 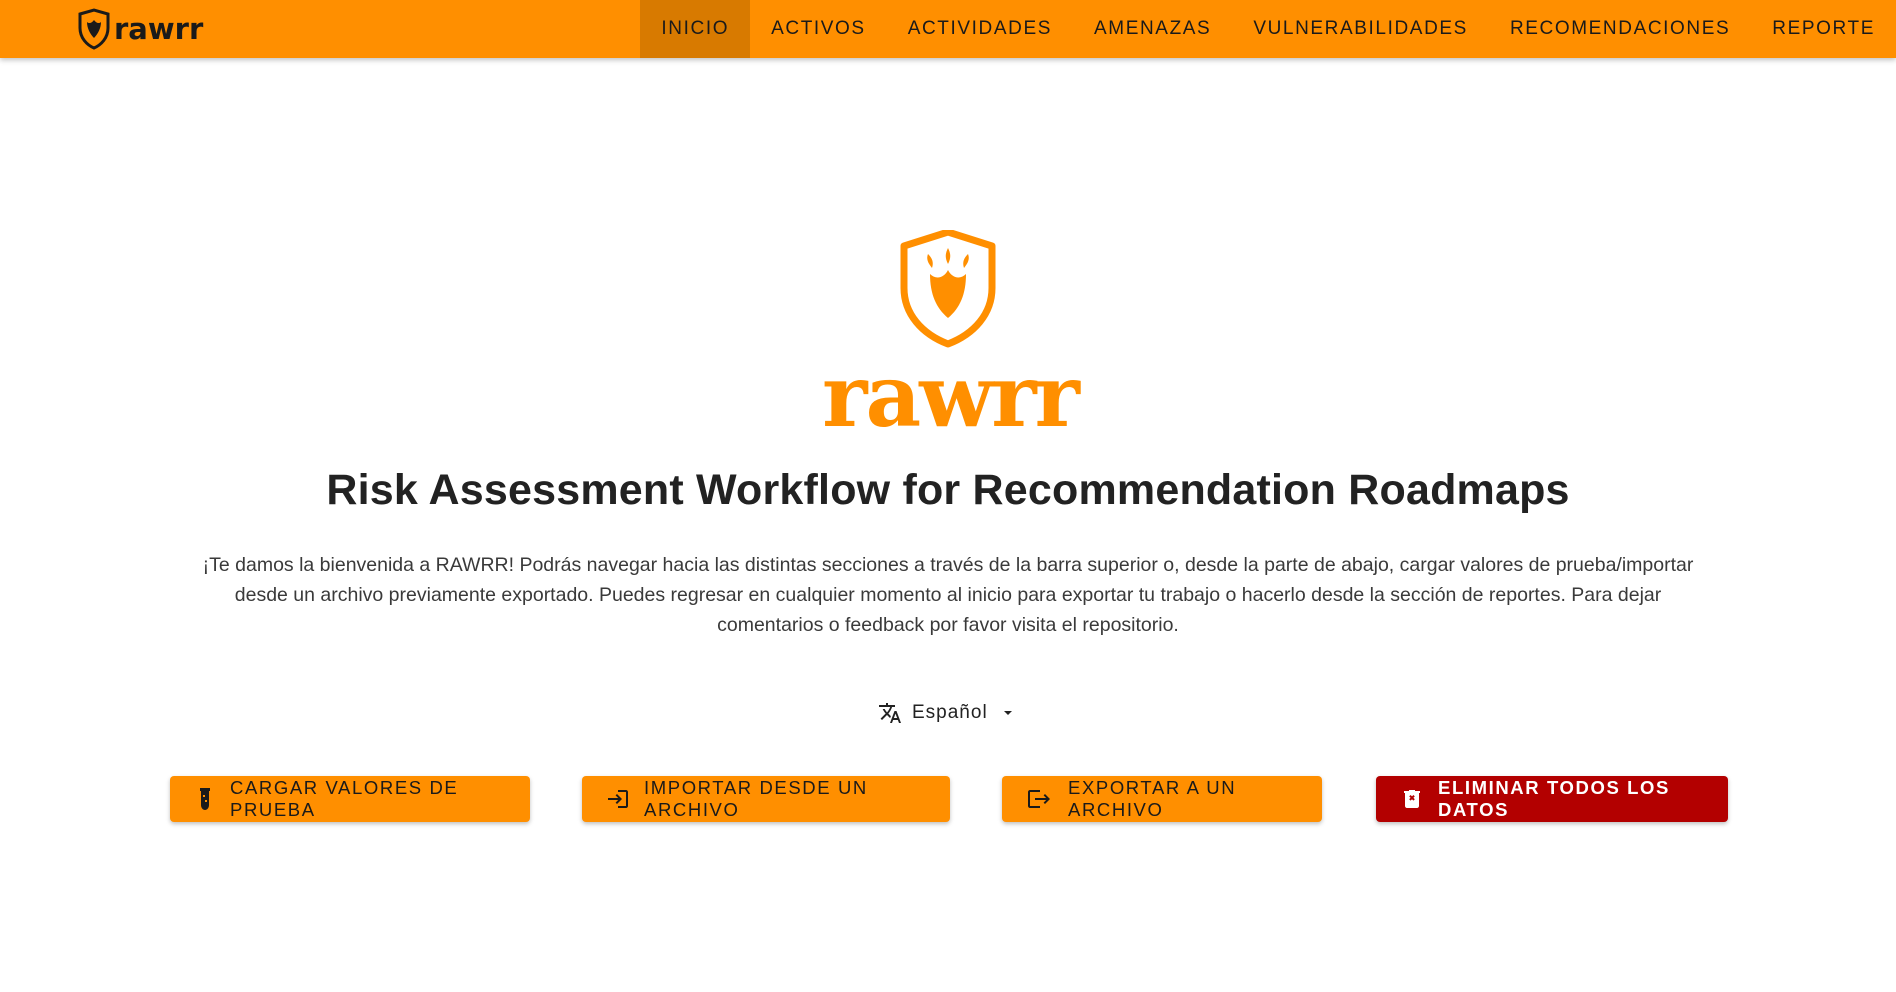 What do you see at coordinates (1040, 799) in the screenshot?
I see `logout-icon` at bounding box center [1040, 799].